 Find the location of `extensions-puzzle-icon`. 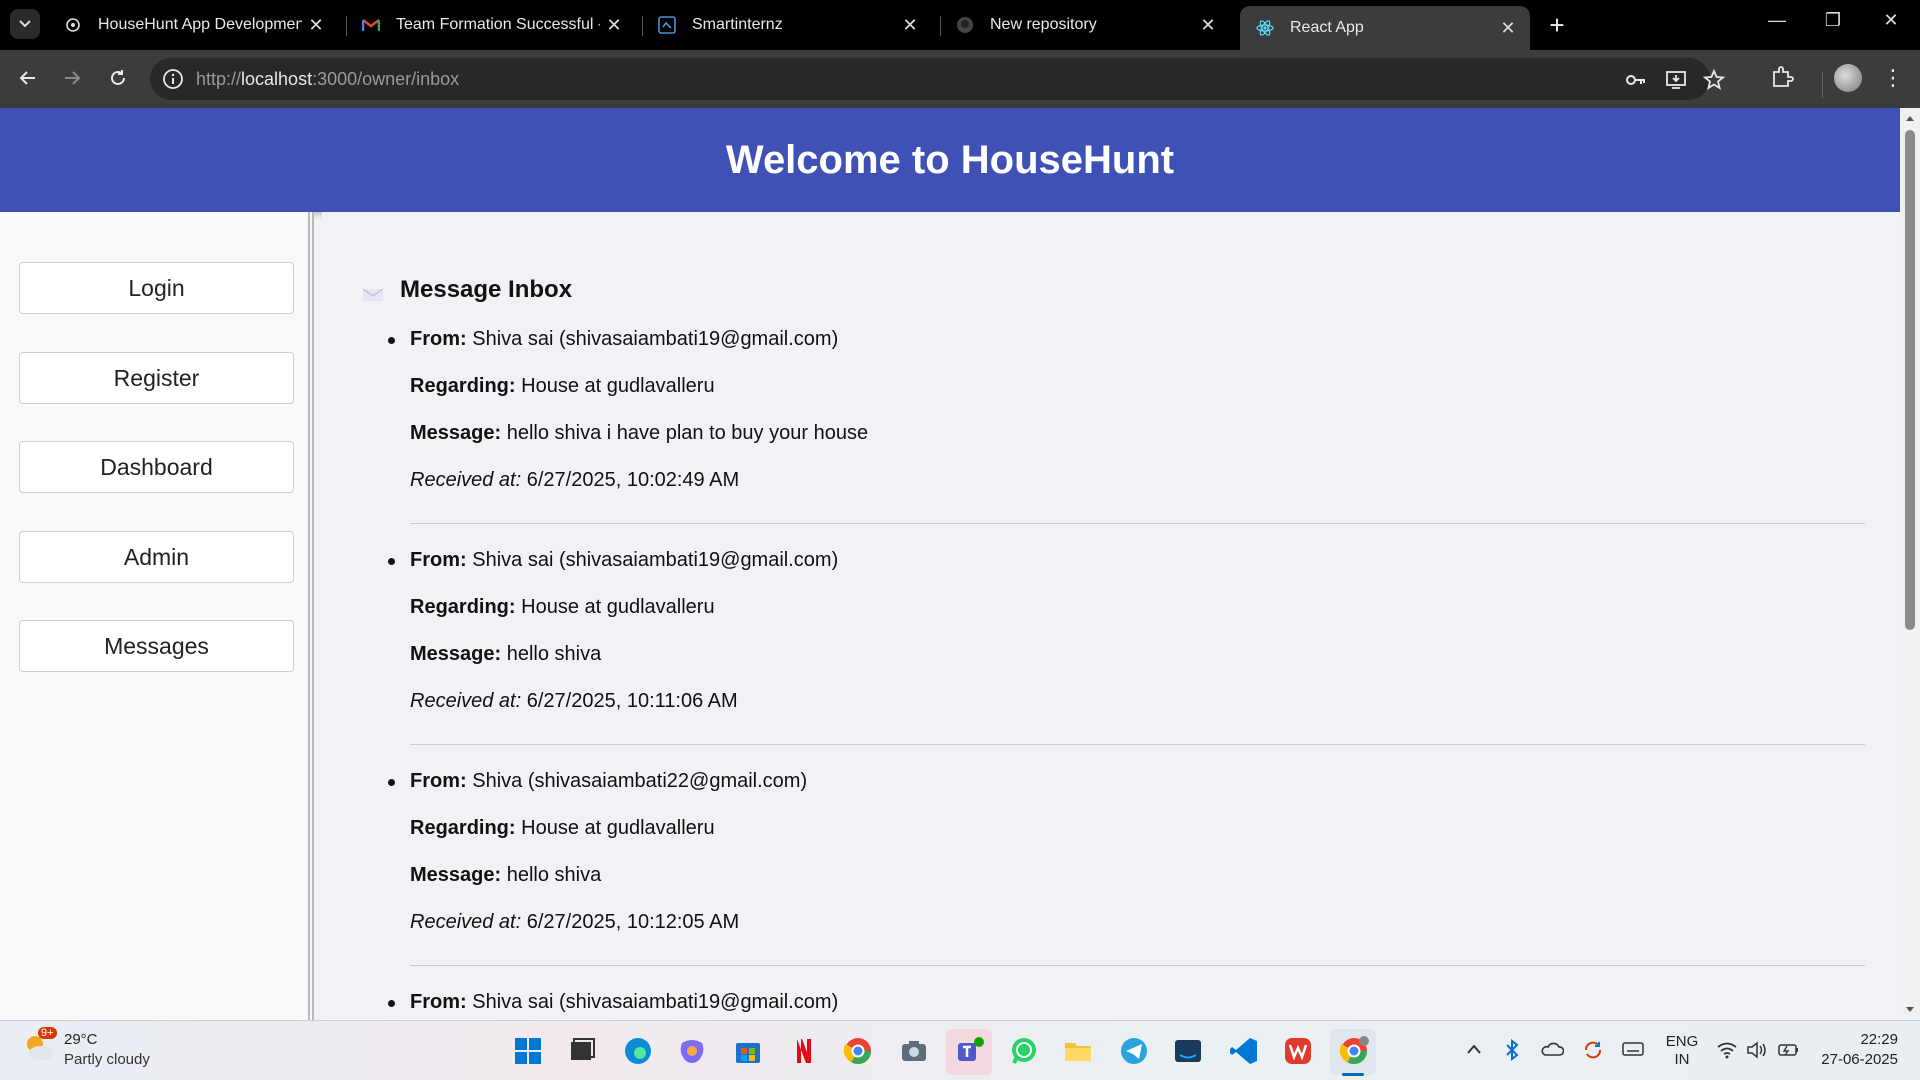

extensions-puzzle-icon is located at coordinates (1782, 78).